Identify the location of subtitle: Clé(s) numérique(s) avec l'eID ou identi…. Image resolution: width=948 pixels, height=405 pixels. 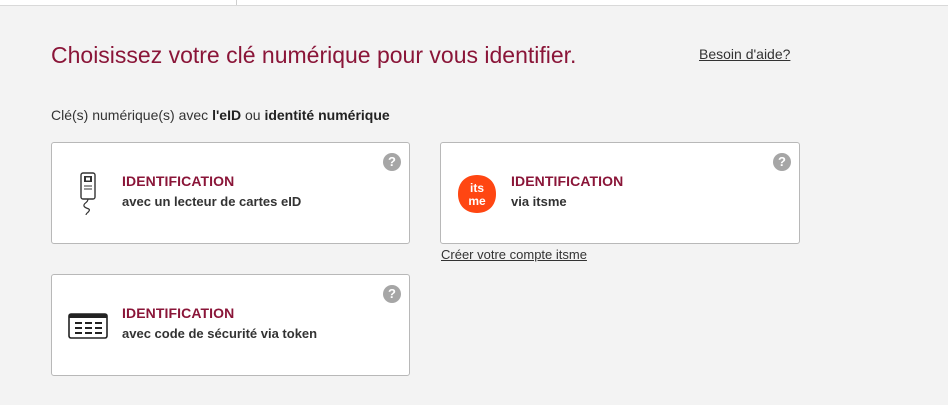
(220, 115).